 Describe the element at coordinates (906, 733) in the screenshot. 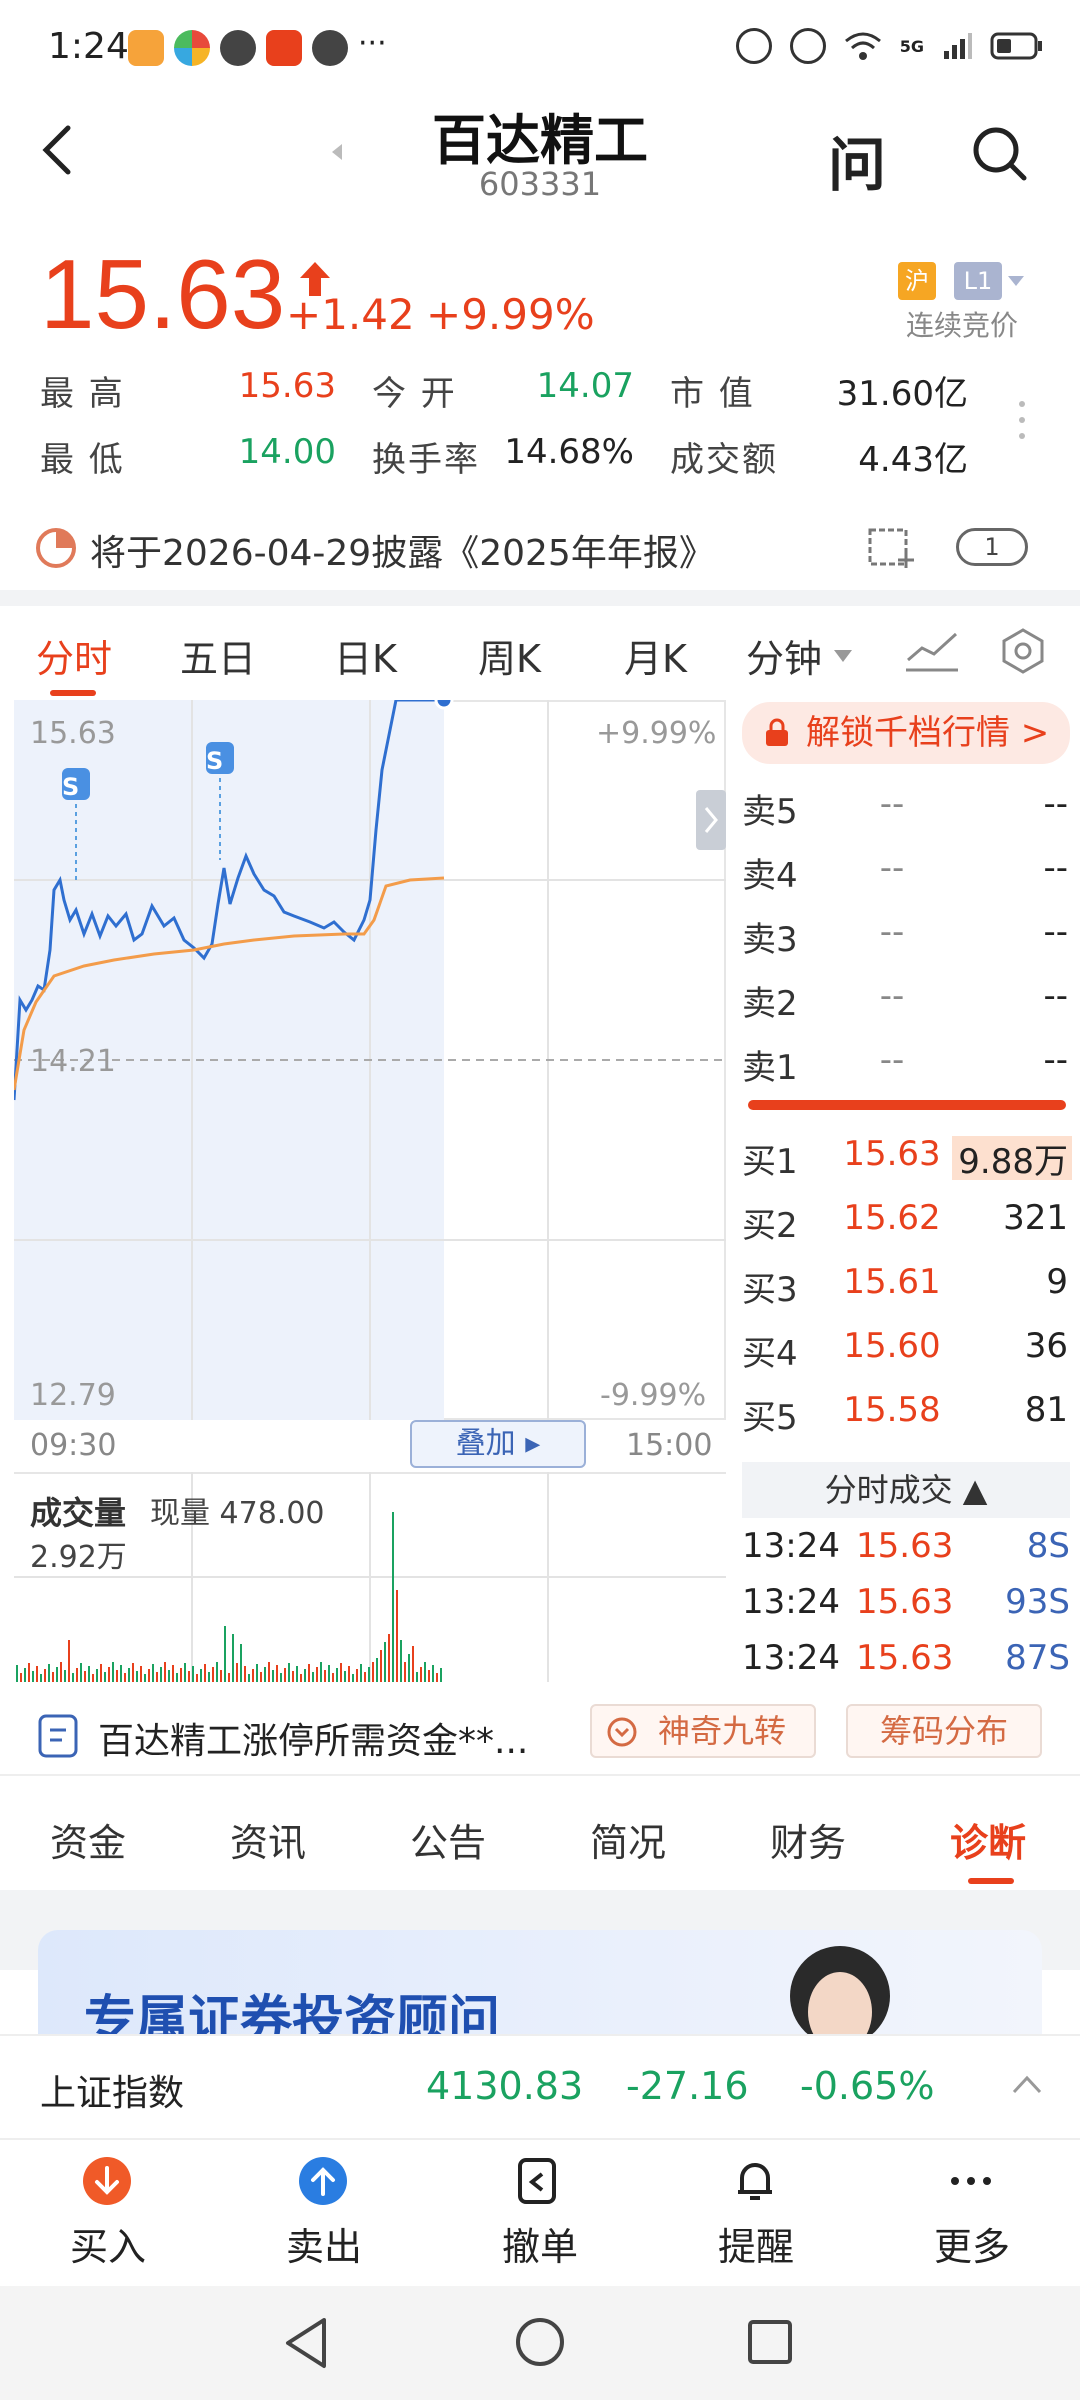

I see `unlock-depth-button: 解锁千档行情 >` at that location.